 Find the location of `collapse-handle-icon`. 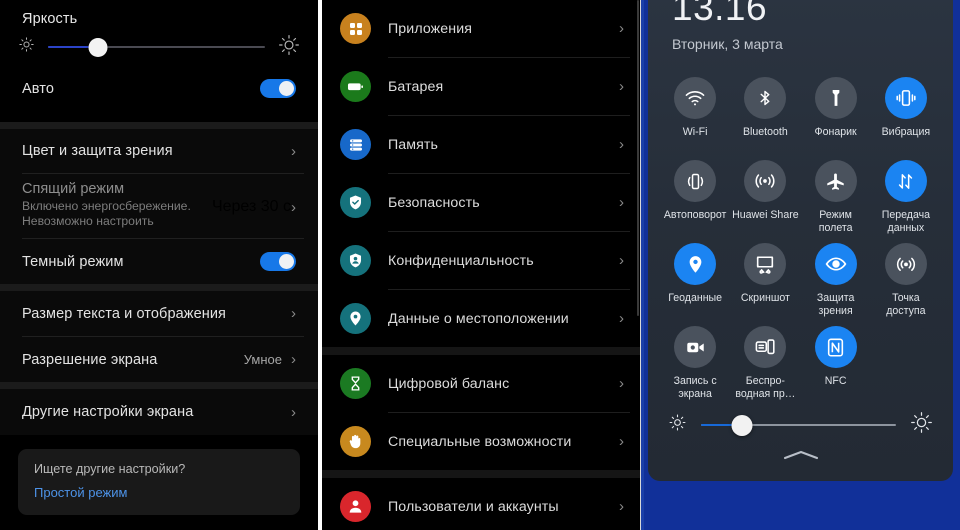

collapse-handle-icon is located at coordinates (800, 457).